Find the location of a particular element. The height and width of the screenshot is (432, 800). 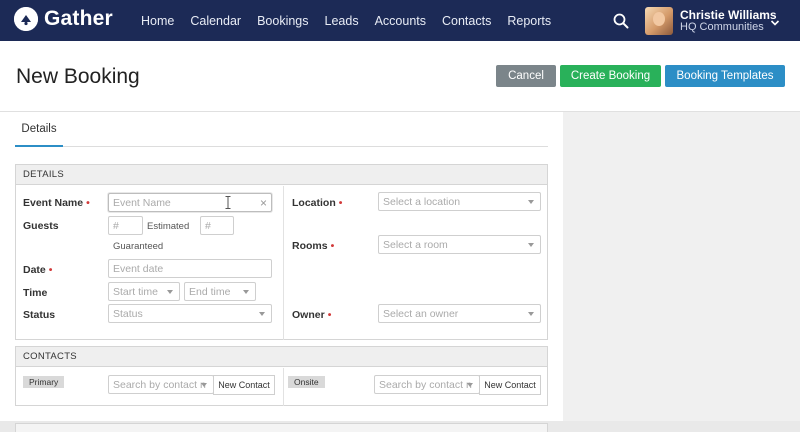

location-select: Select a location is located at coordinates (459, 201).